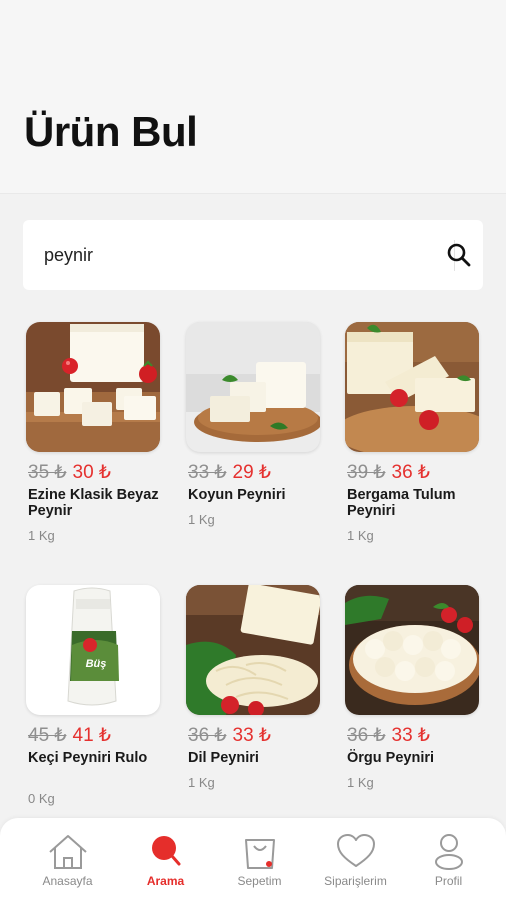  What do you see at coordinates (207, 472) in the screenshot?
I see `old-price: 33 ₺` at bounding box center [207, 472].